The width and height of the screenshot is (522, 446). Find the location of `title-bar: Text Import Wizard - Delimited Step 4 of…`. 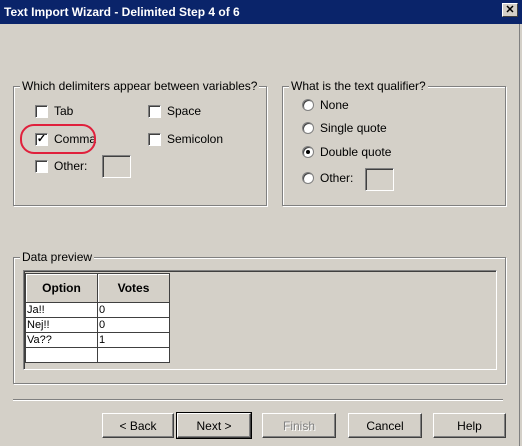

title-bar: Text Import Wizard - Delimited Step 4 of… is located at coordinates (261, 12).